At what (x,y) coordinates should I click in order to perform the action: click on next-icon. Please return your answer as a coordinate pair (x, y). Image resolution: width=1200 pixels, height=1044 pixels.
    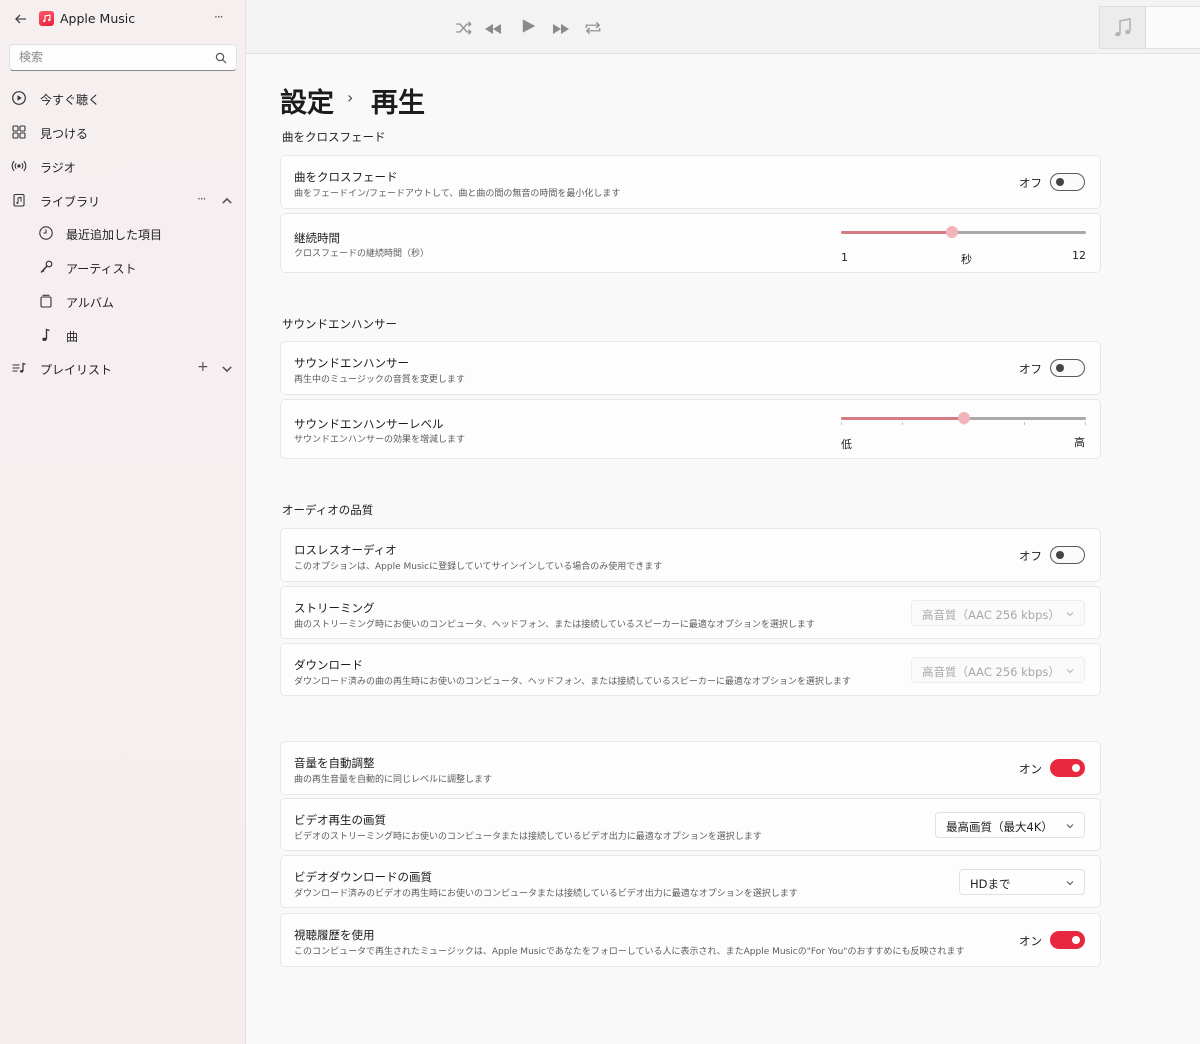
    Looking at the image, I should click on (561, 29).